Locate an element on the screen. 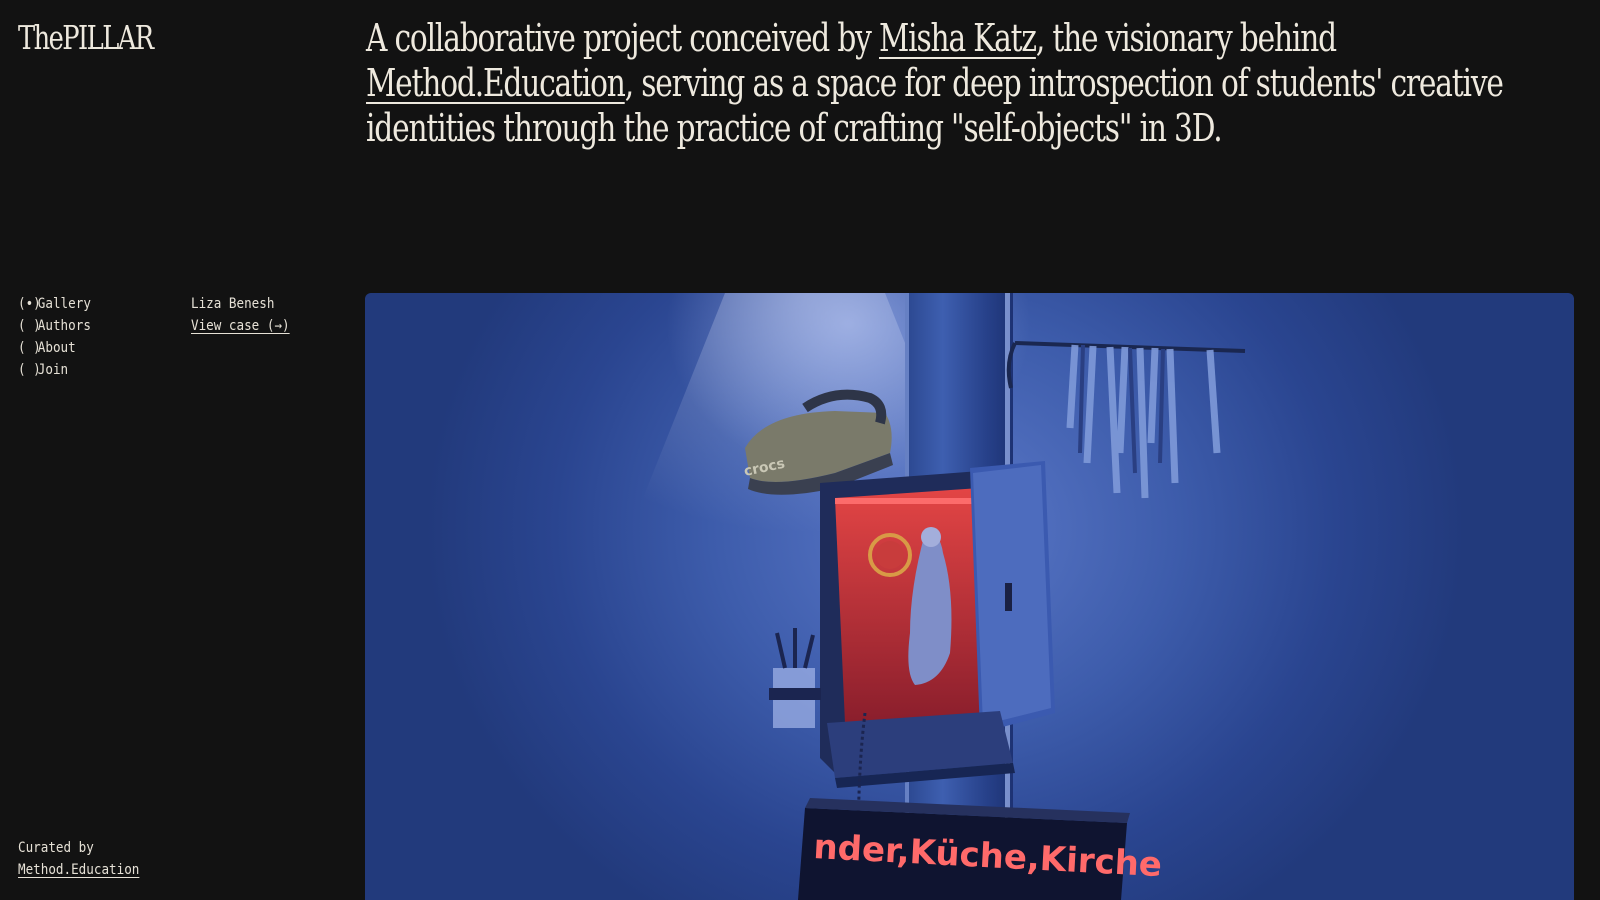 The width and height of the screenshot is (1600, 900). nav-item-gallery: (•)Gallery is located at coordinates (54, 304).